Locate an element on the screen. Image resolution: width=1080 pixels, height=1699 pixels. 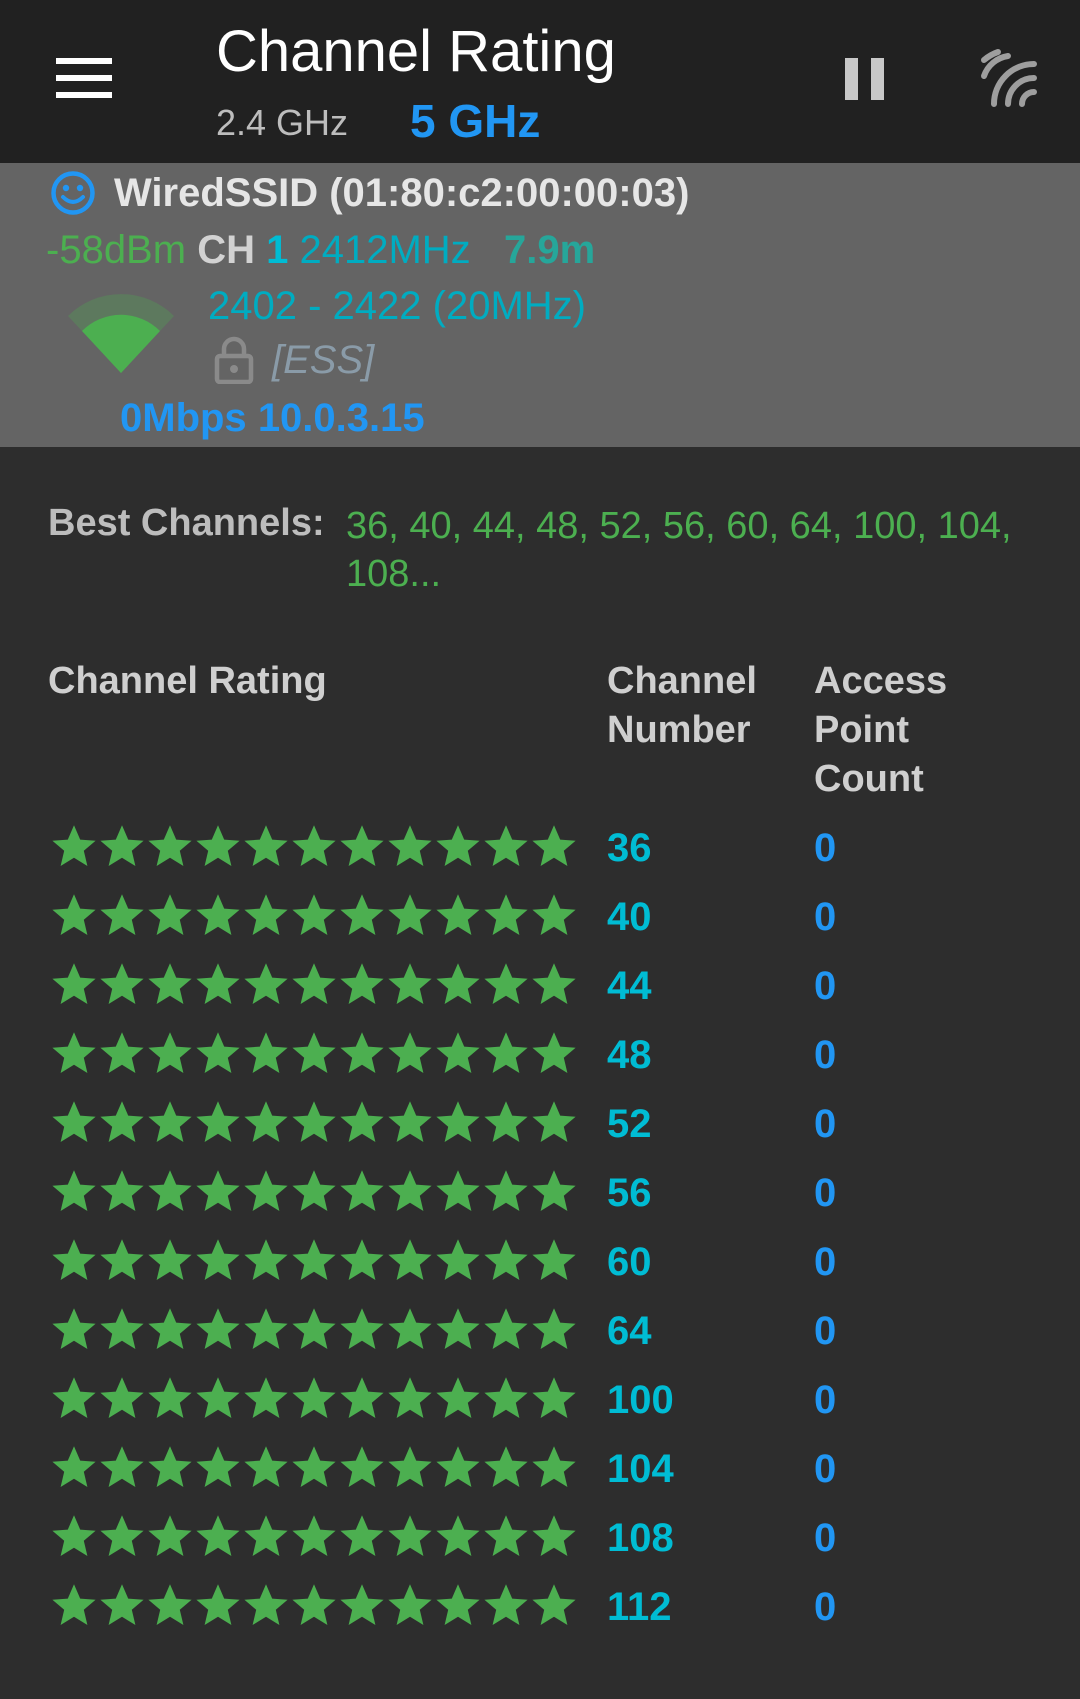
table-row: 112 0 is located at coordinates (540, 1615).